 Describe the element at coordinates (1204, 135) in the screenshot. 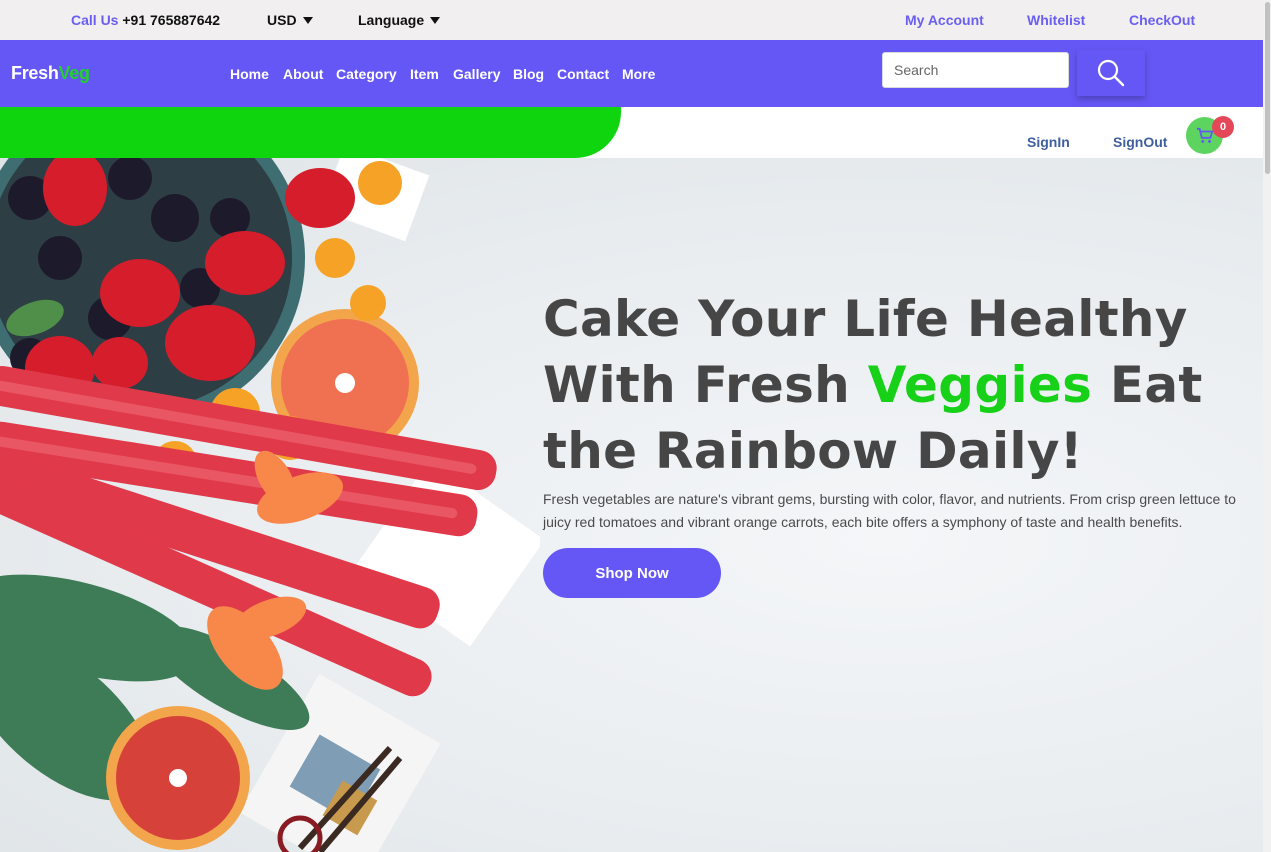

I see `cart-icon` at that location.